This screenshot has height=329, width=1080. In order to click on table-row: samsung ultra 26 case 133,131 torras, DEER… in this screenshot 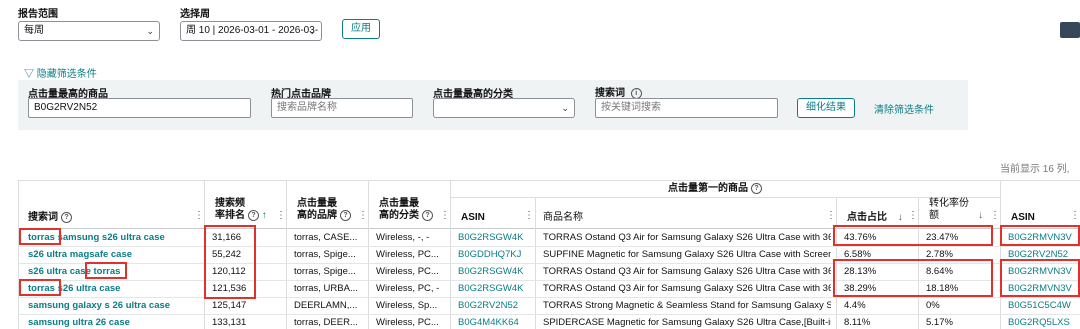, I will do `click(549, 321)`.